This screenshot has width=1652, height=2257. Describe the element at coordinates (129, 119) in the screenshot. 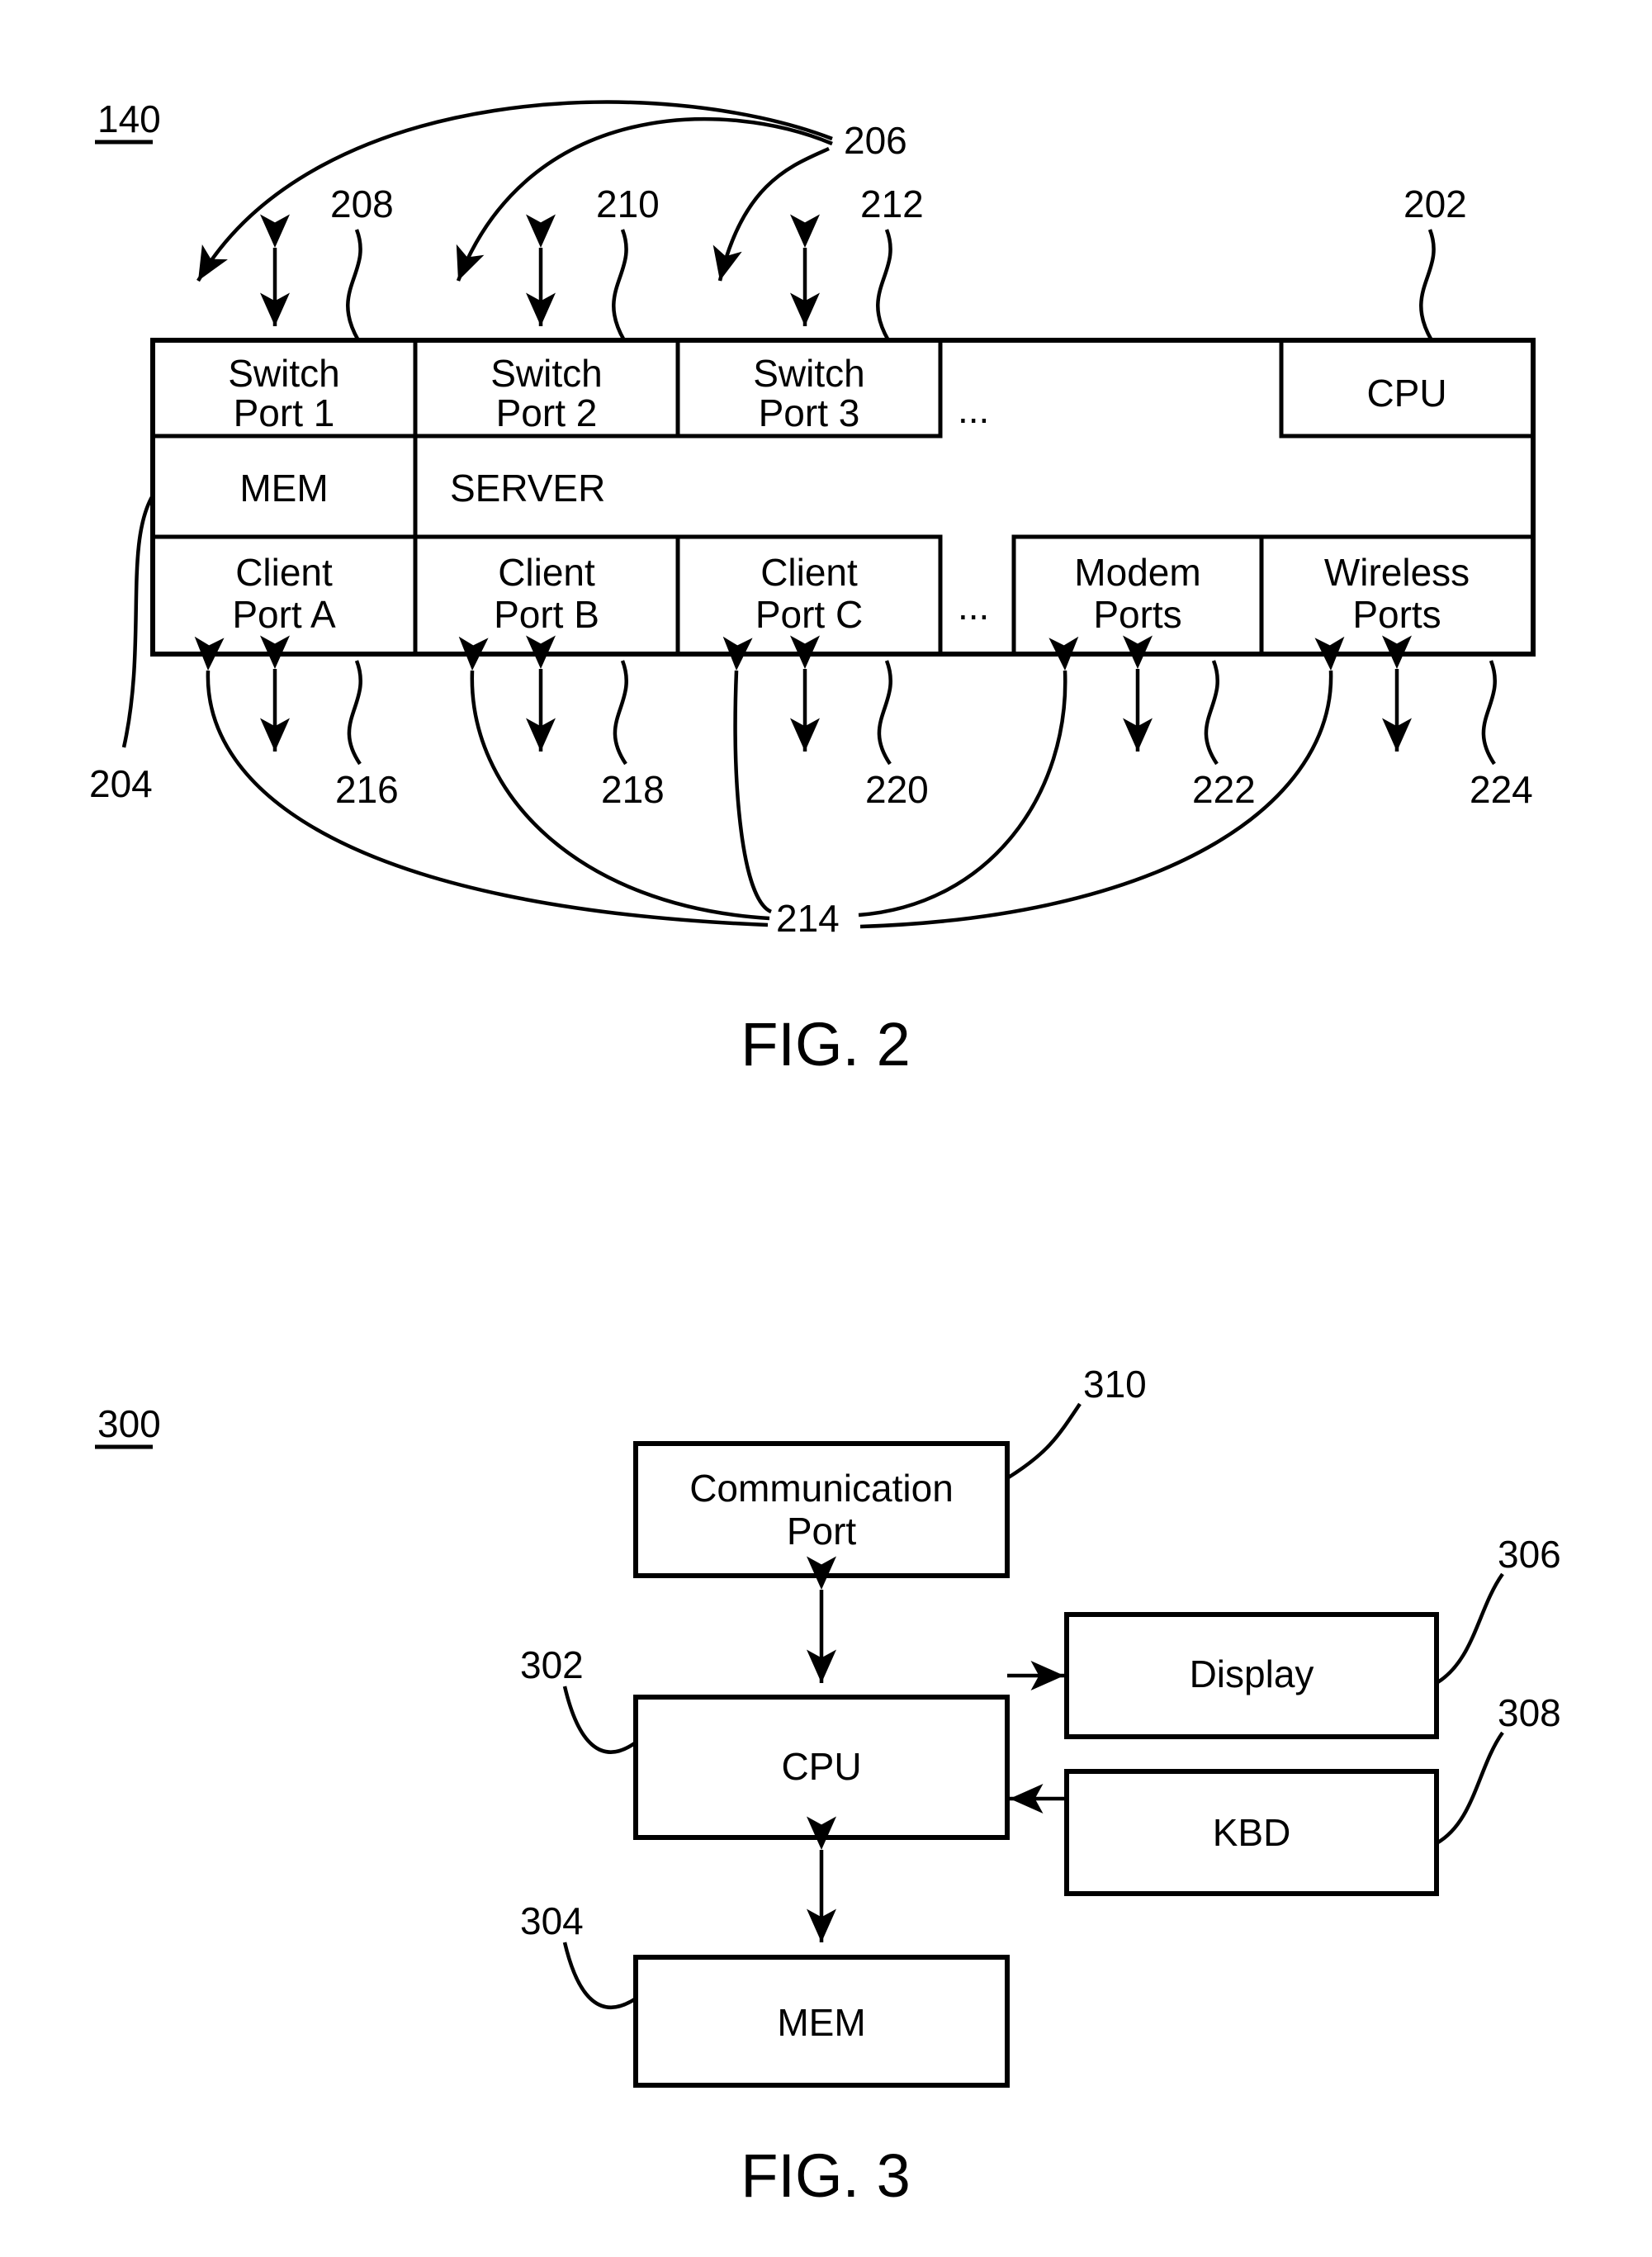

I see `ref-140-label: 140` at that location.